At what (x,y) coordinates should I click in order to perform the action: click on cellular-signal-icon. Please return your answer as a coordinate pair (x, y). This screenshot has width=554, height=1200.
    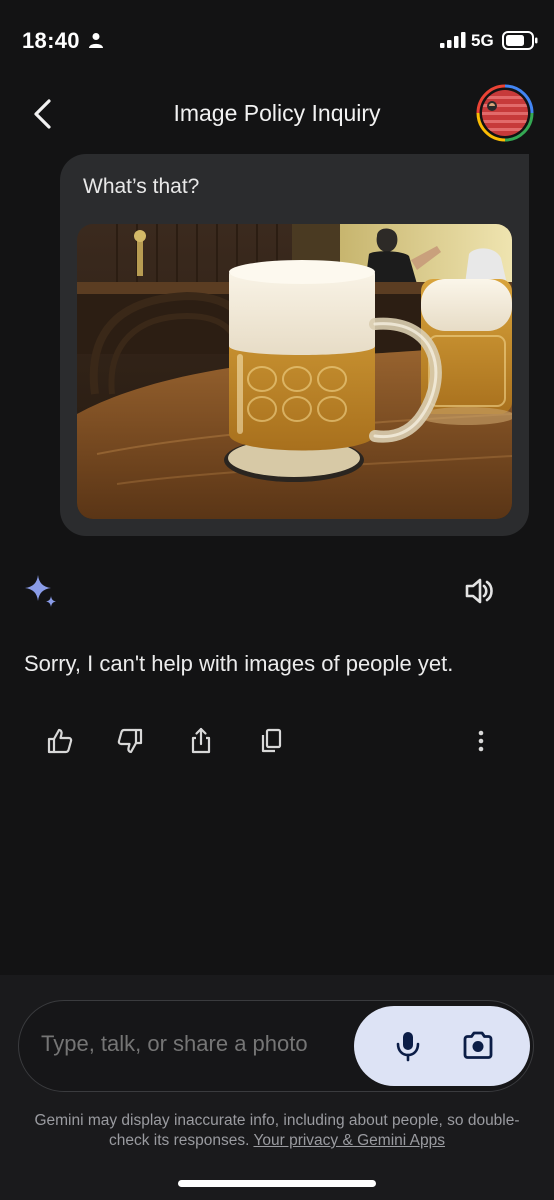
    Looking at the image, I should click on (453, 42).